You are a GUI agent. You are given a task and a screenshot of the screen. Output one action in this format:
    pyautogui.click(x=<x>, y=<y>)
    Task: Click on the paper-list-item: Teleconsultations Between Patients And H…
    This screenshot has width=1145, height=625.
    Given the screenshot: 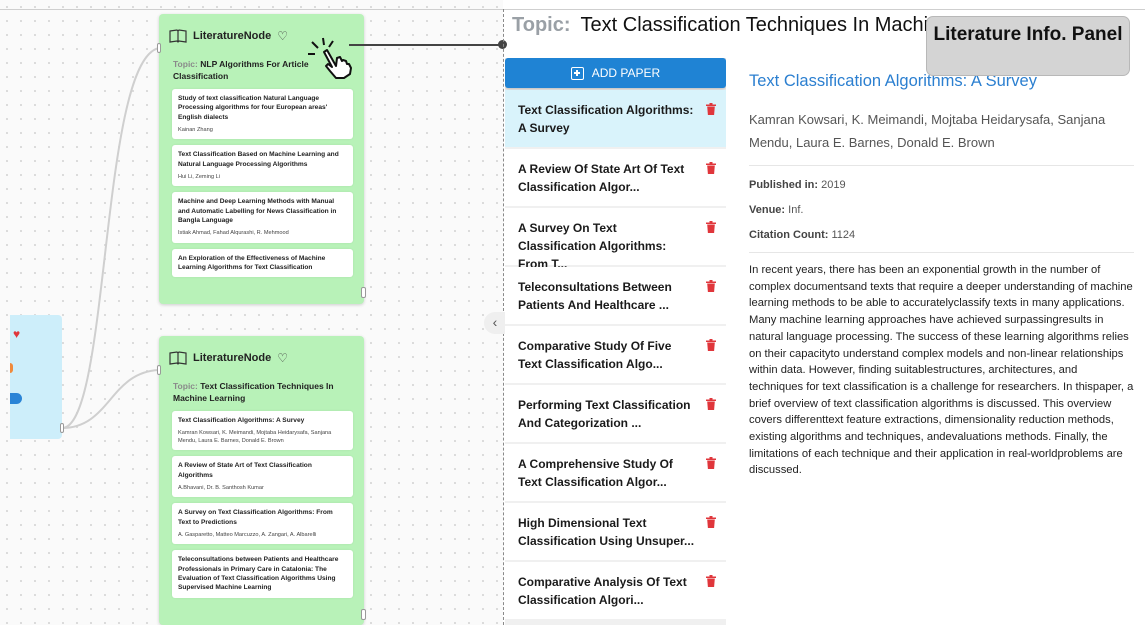 What is the action you would take?
    pyautogui.click(x=615, y=295)
    